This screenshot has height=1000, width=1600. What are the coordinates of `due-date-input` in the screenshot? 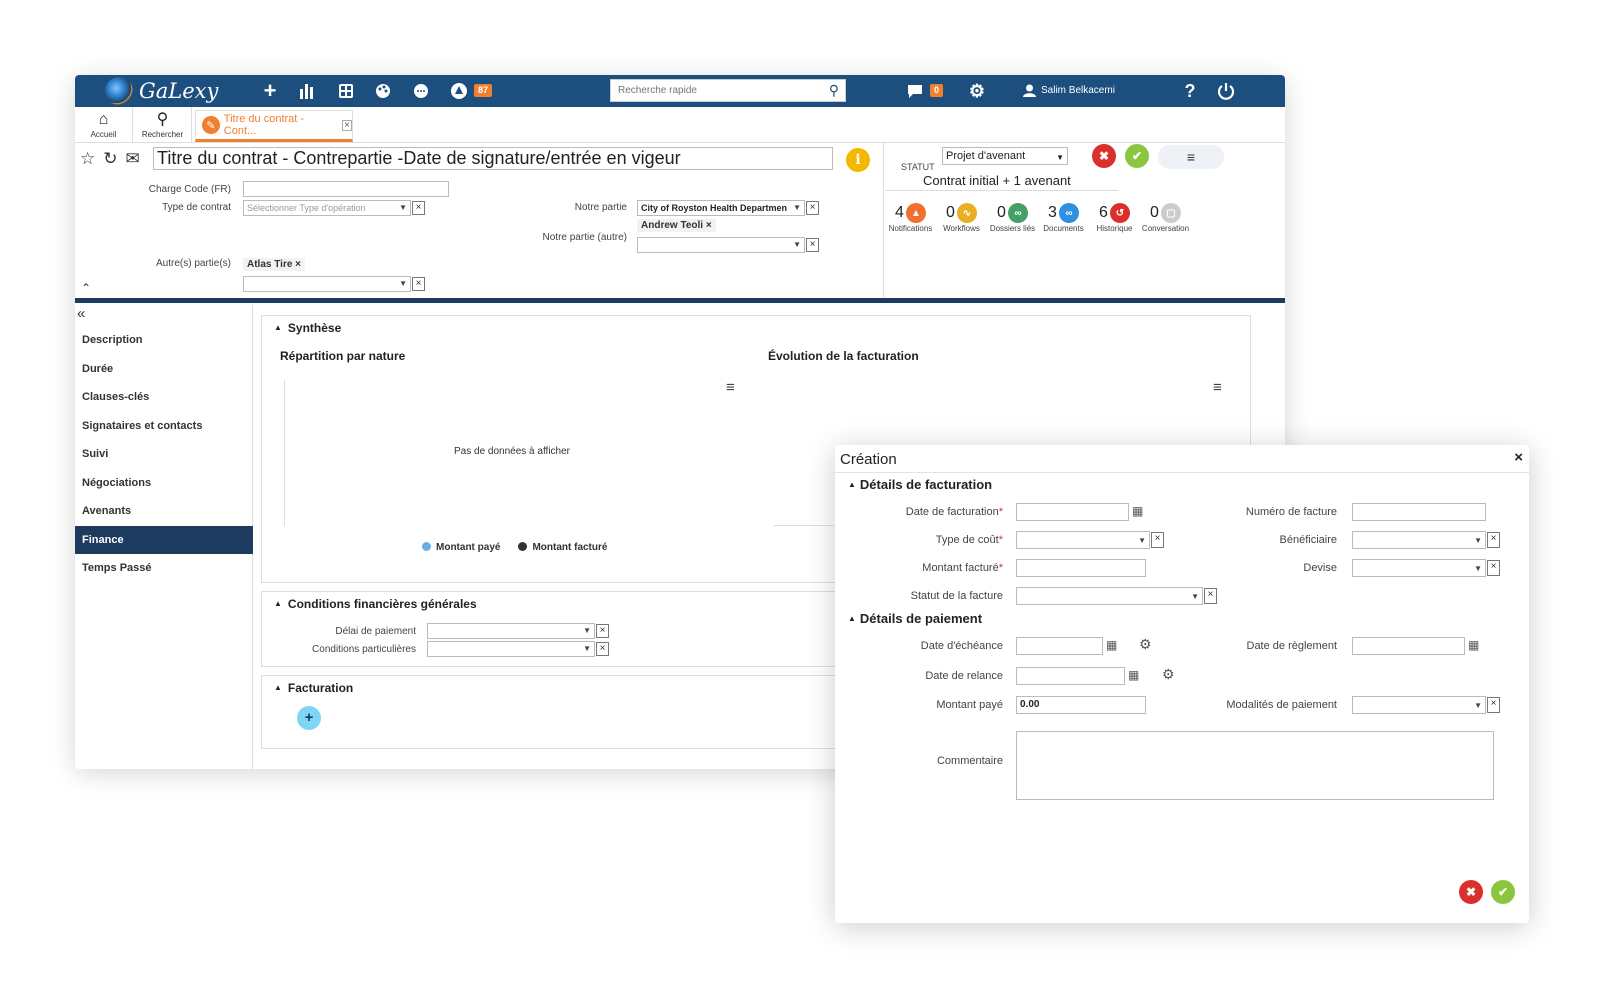 It's located at (1059, 646).